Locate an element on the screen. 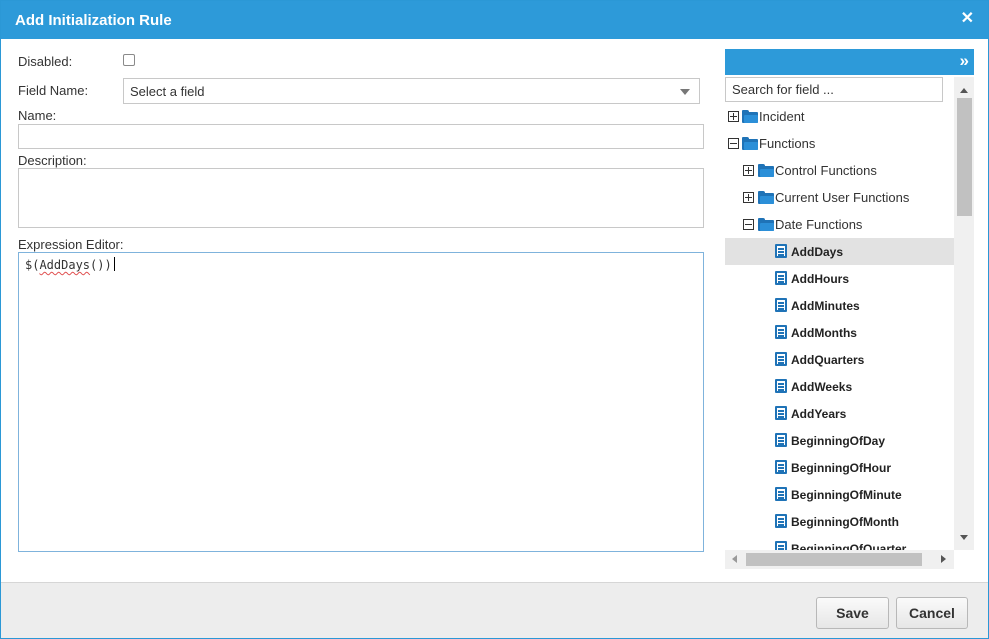 The height and width of the screenshot is (639, 989). tree-item-label: AddYears is located at coordinates (819, 414).